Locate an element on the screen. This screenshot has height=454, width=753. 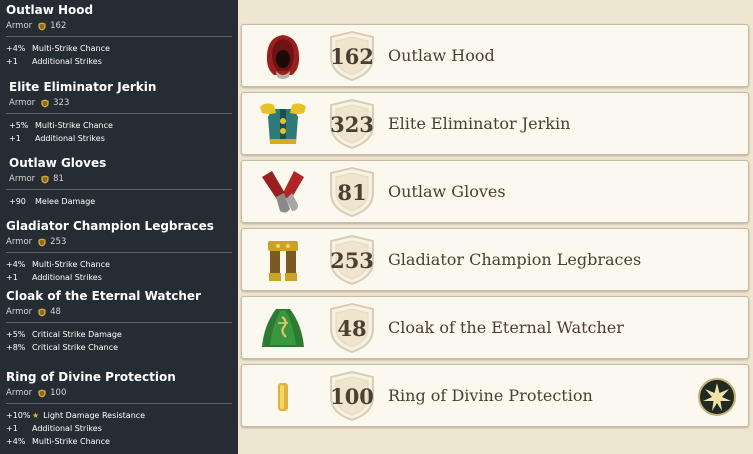
armor-badge: 48 is located at coordinates (352, 328).